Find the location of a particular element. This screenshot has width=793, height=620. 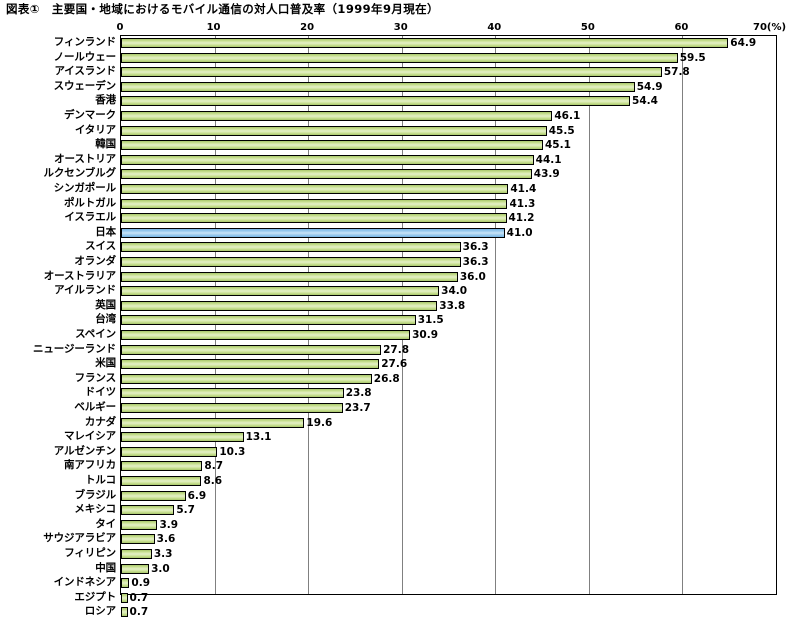

bar-row: 10.3 is located at coordinates (448, 452).